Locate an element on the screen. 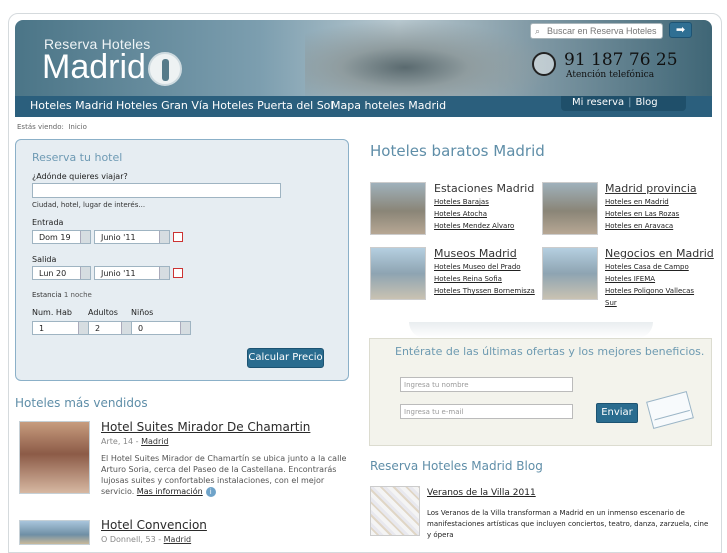 The image size is (727, 553). nav-mapa-hoteles: Mapa hoteles Madrid is located at coordinates (388, 105).